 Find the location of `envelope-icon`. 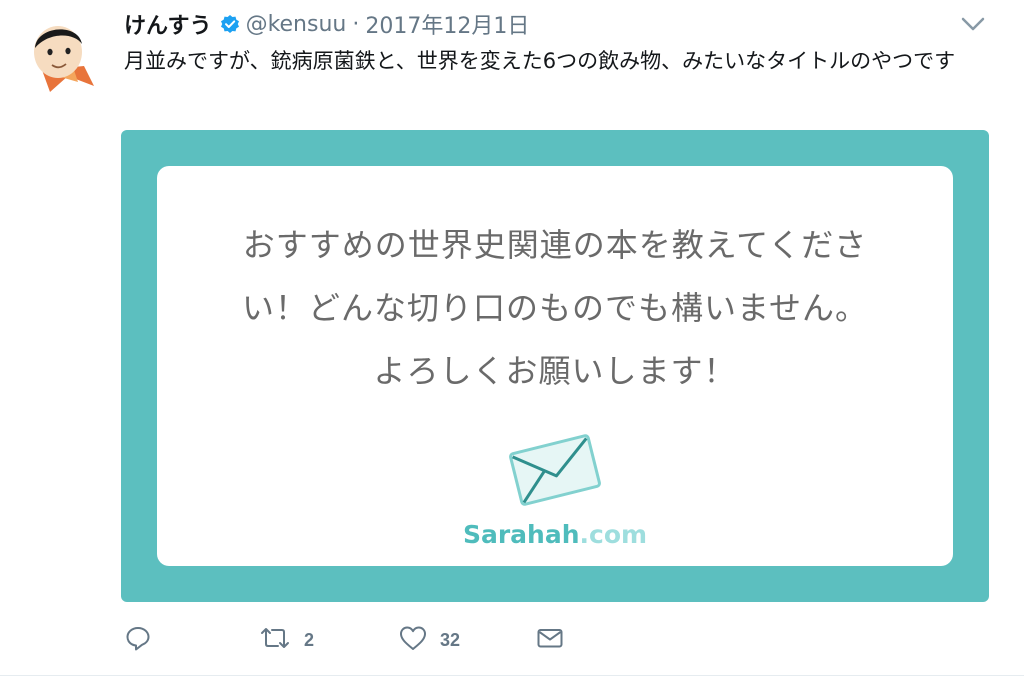

envelope-icon is located at coordinates (550, 640).